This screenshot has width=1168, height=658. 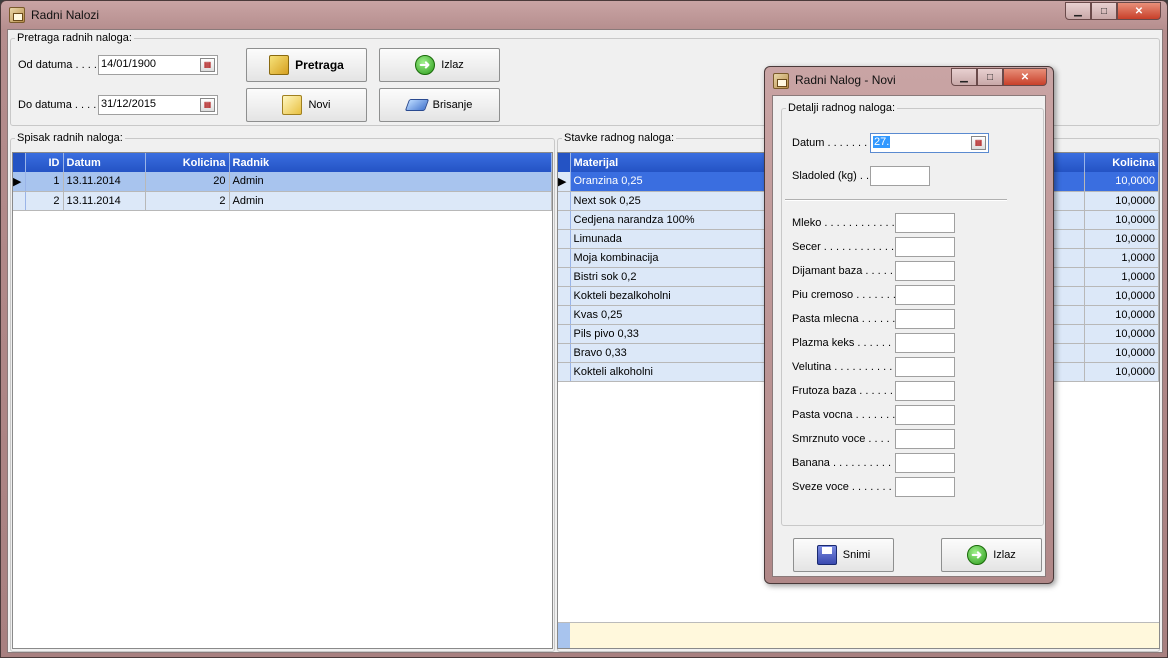 What do you see at coordinates (158, 65) in the screenshot?
I see `od-datuma-field: 14/01/1900 ▦` at bounding box center [158, 65].